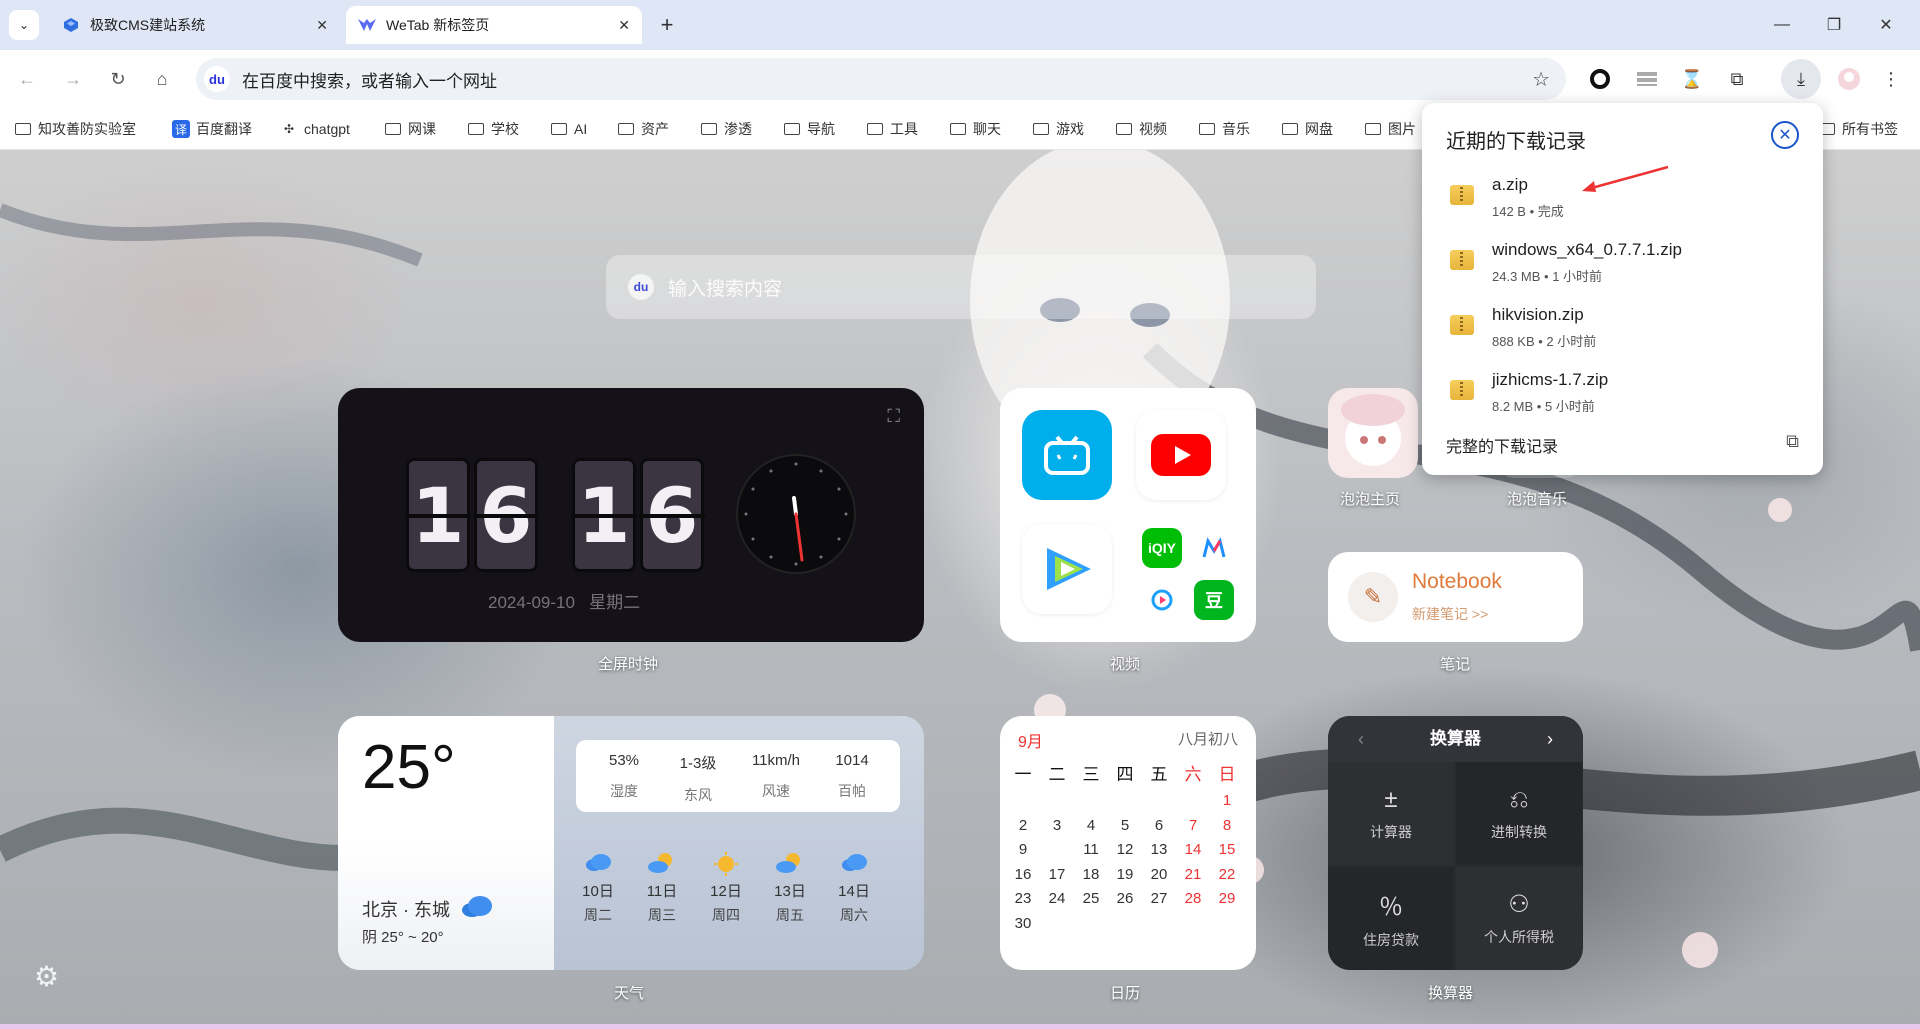 Image resolution: width=1920 pixels, height=1029 pixels. I want to click on home-button: ⌂, so click(162, 79).